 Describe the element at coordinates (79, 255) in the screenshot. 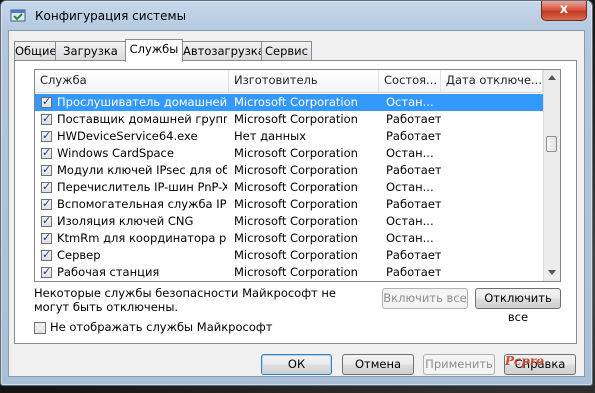

I see `service-name: Сервер` at that location.